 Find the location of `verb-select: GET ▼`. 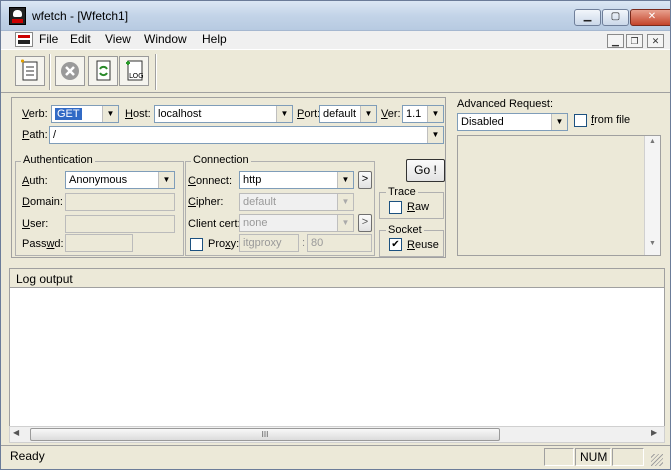

verb-select: GET ▼ is located at coordinates (85, 114).